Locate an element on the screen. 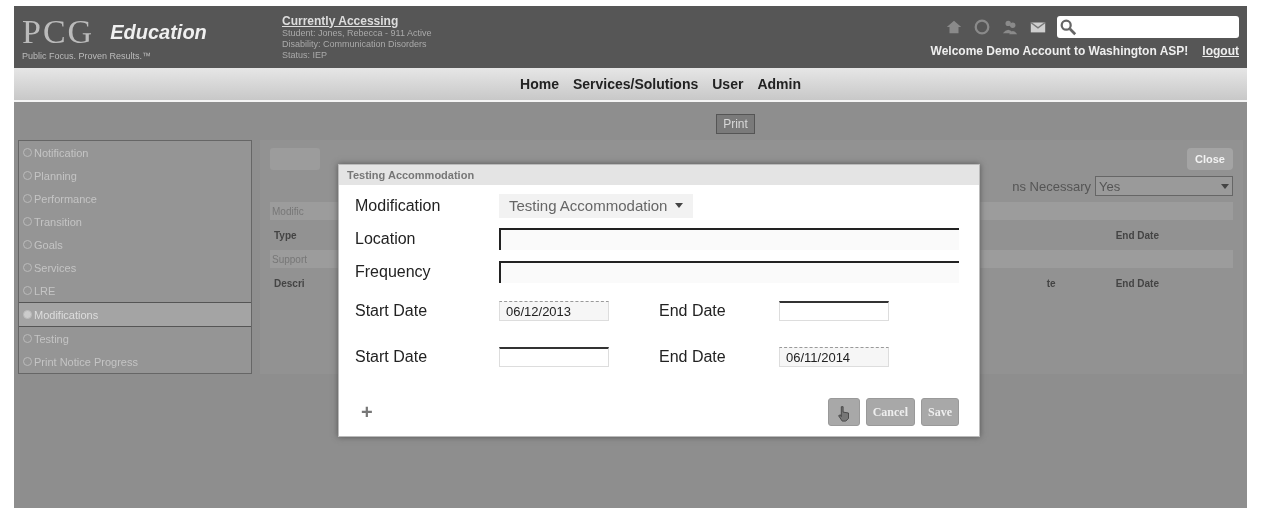 The width and height of the screenshot is (1261, 508). date-field: 06/11/2014 is located at coordinates (834, 357).